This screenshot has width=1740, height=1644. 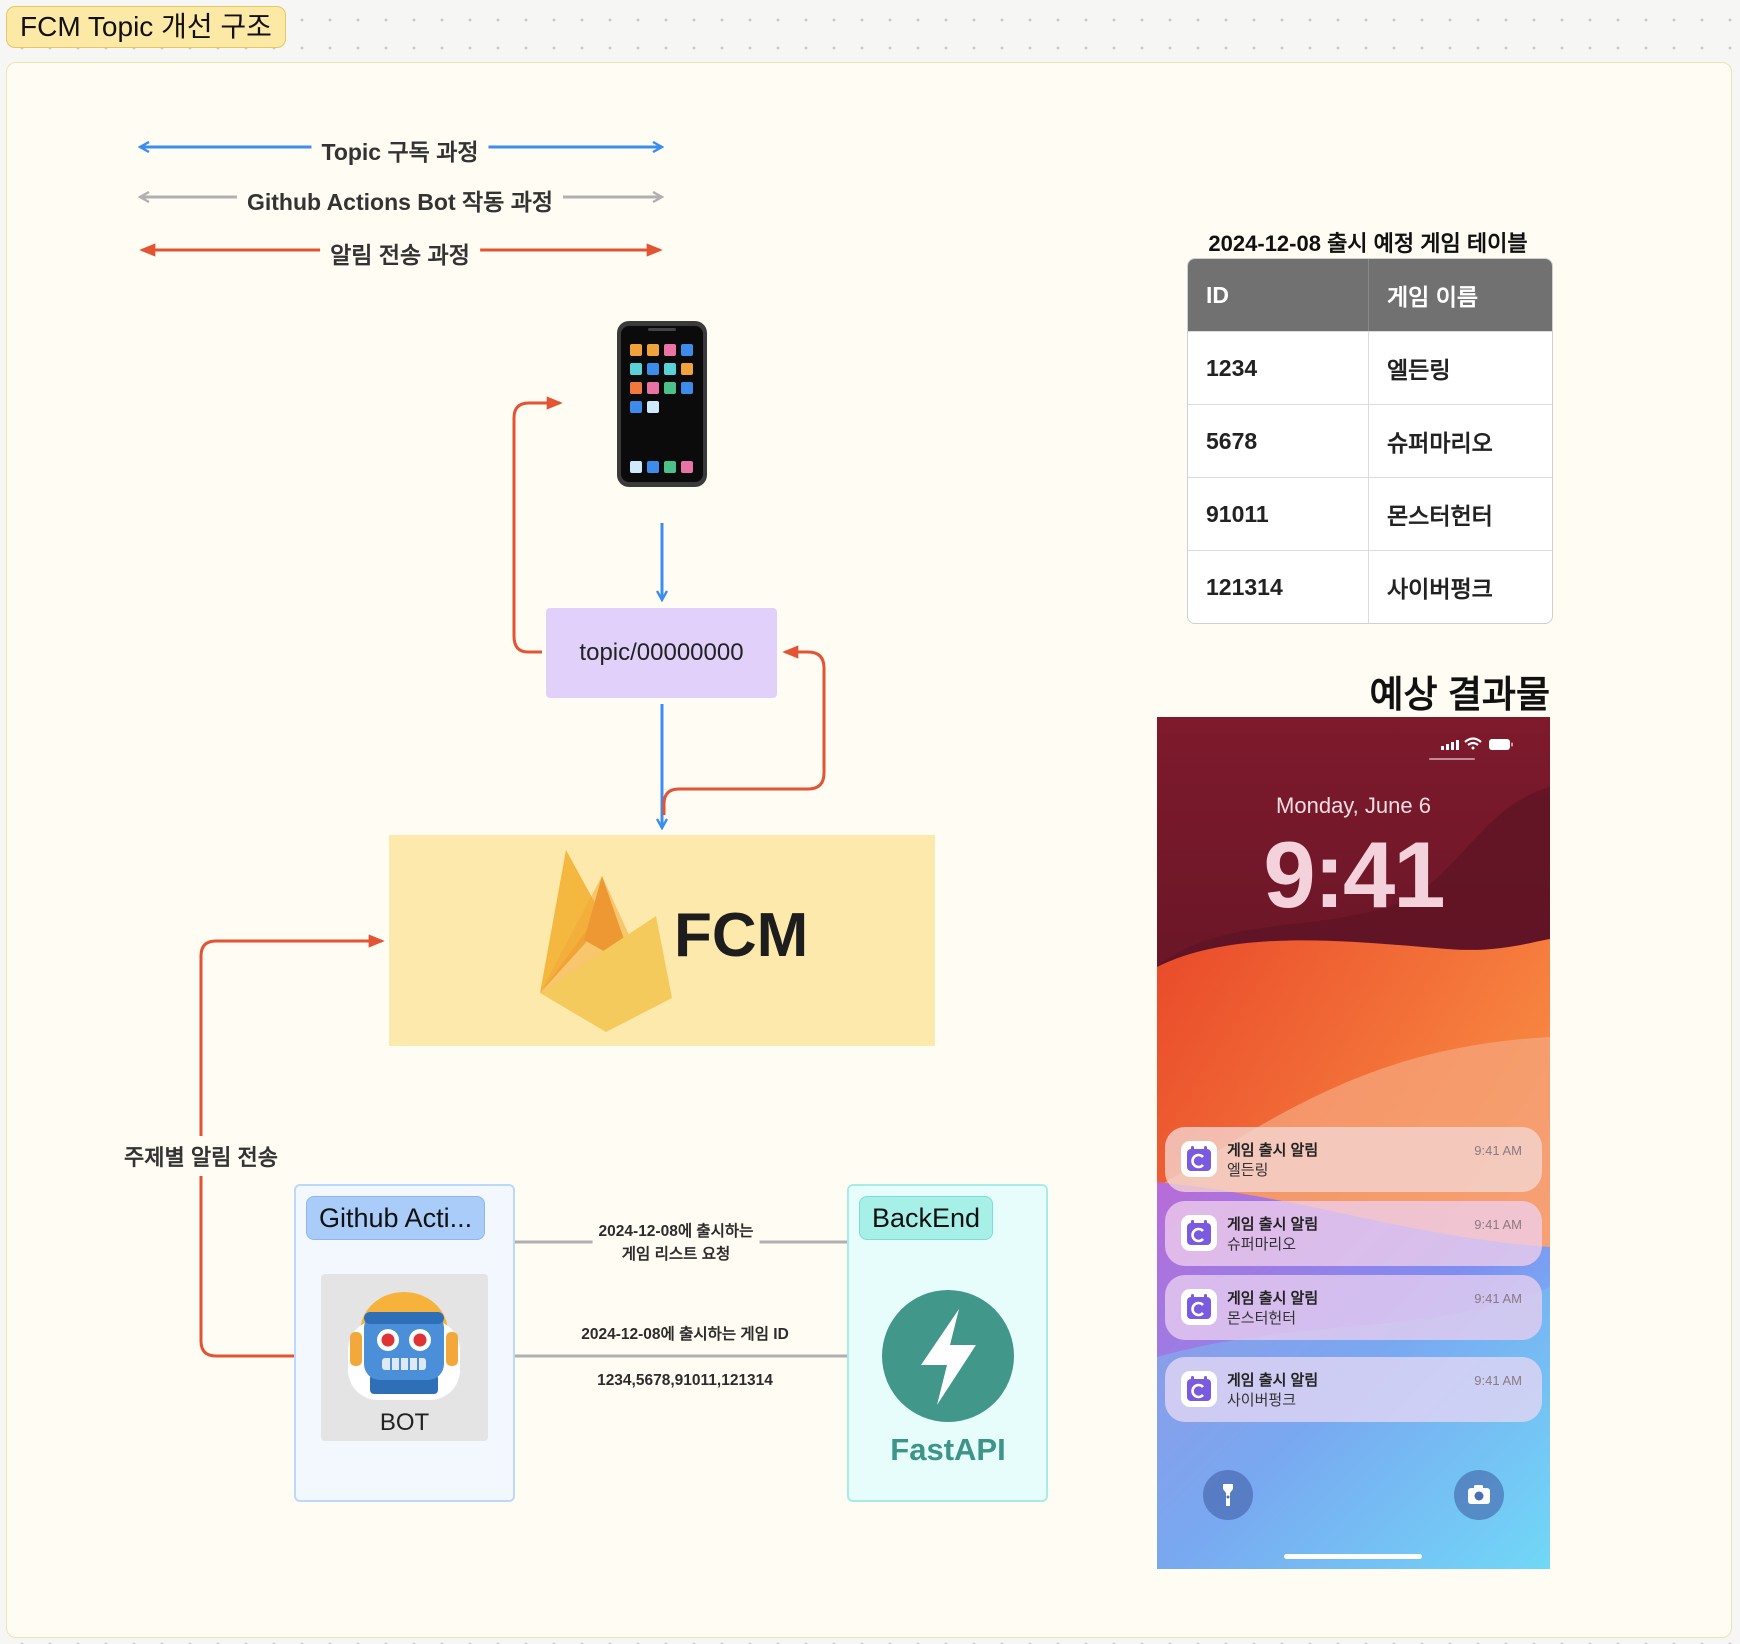 I want to click on legend-bot-label: Github Actions Bot 작동 과정, so click(x=400, y=200).